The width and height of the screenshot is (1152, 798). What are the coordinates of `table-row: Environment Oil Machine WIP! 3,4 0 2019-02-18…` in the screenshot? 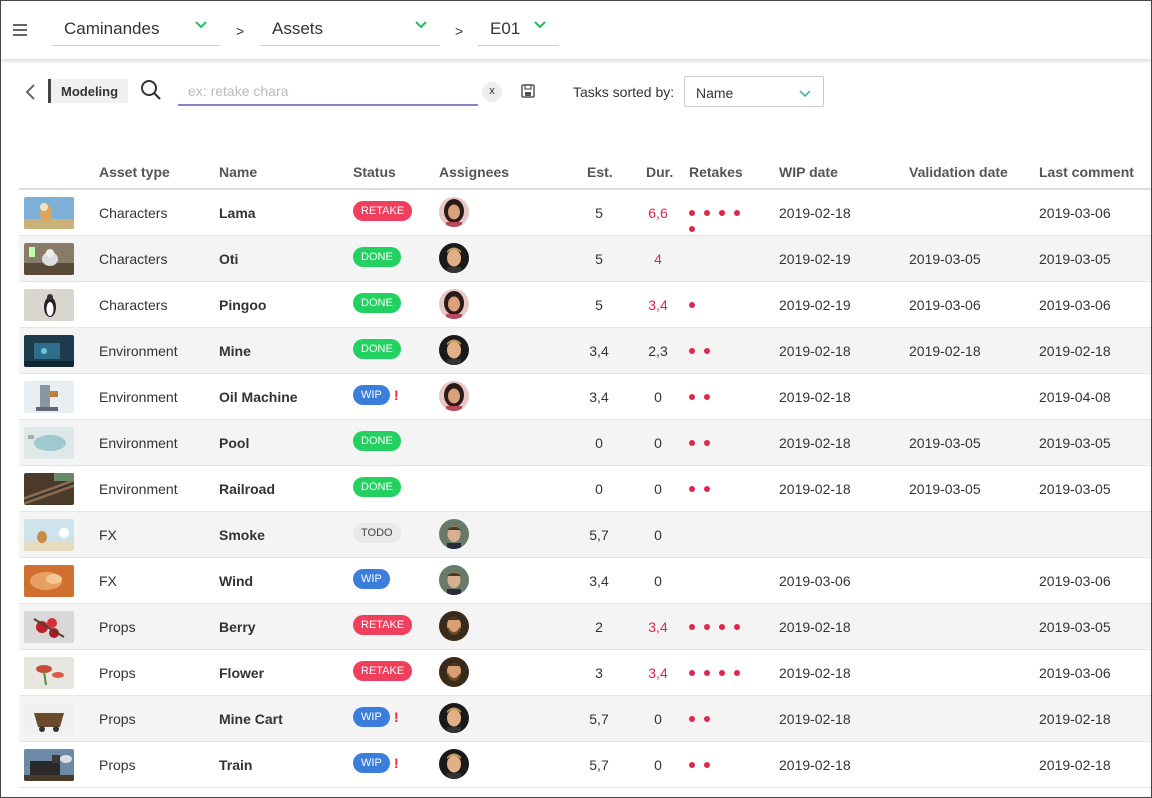 It's located at (585, 397).